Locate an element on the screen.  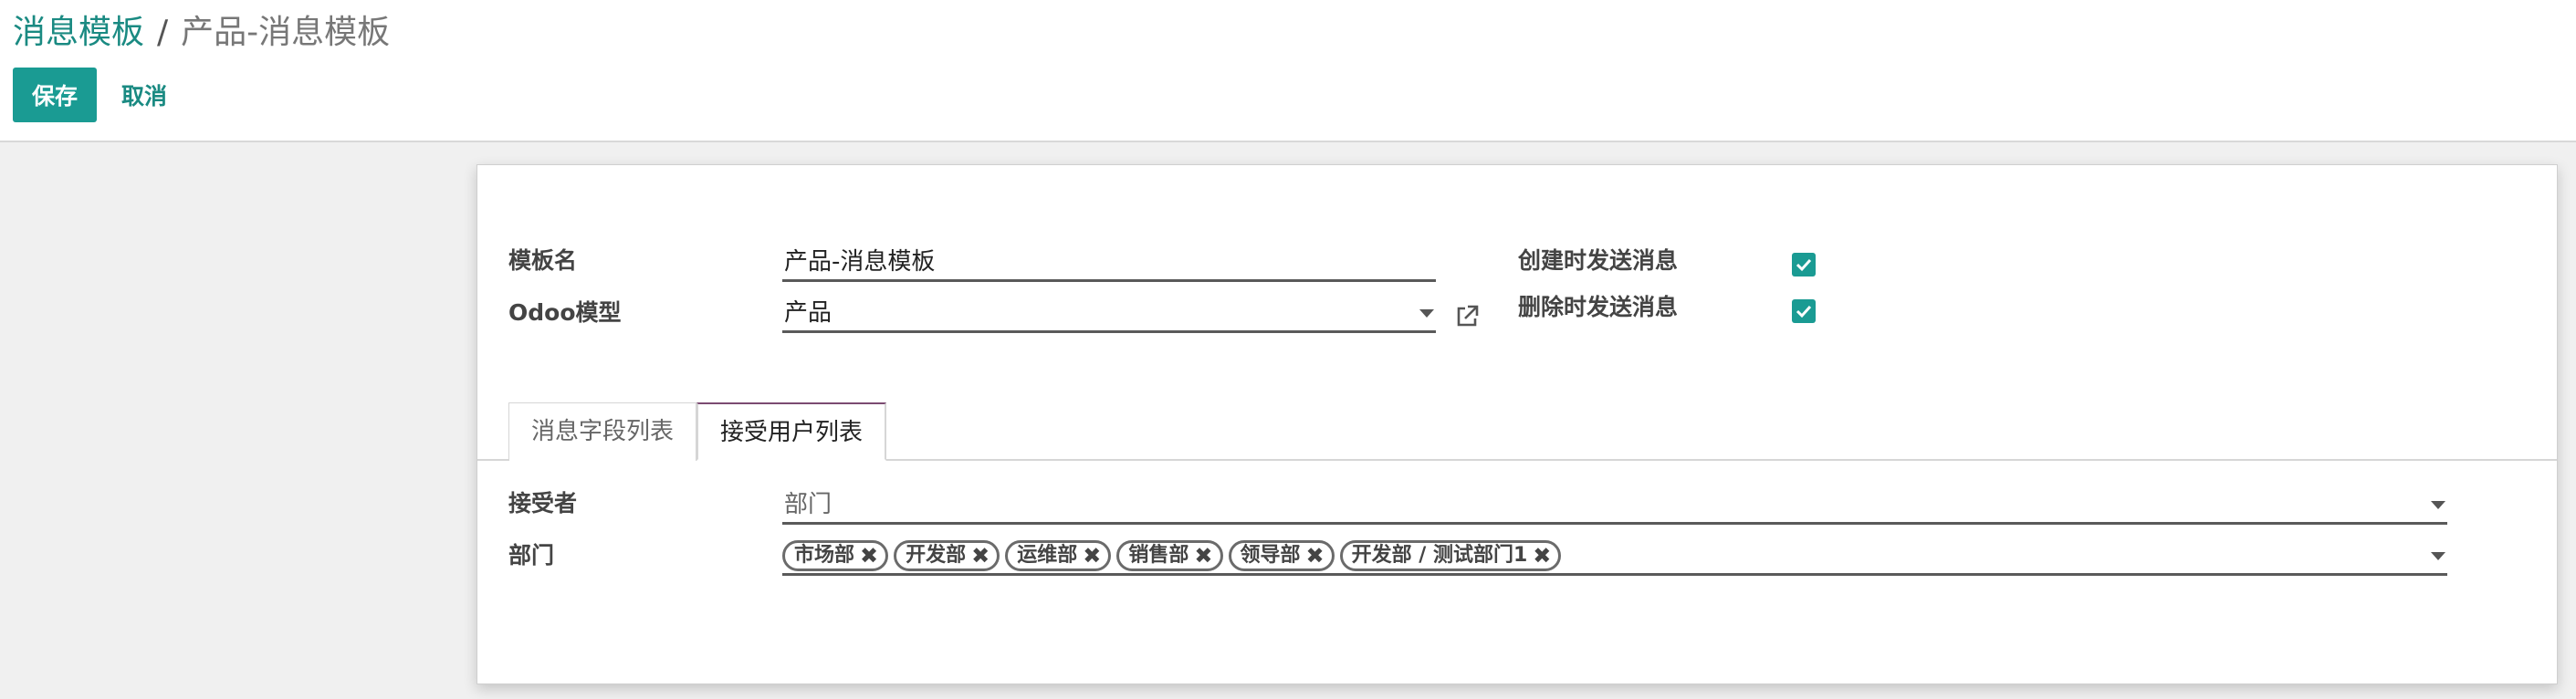
department-tag-list: 市场部 ✖ 开发部 ✖ 运维部 ✖ 销售部 ✖ 领导部 ✖ 开发部 / 测试部门1 ✖ is located at coordinates (1172, 556).